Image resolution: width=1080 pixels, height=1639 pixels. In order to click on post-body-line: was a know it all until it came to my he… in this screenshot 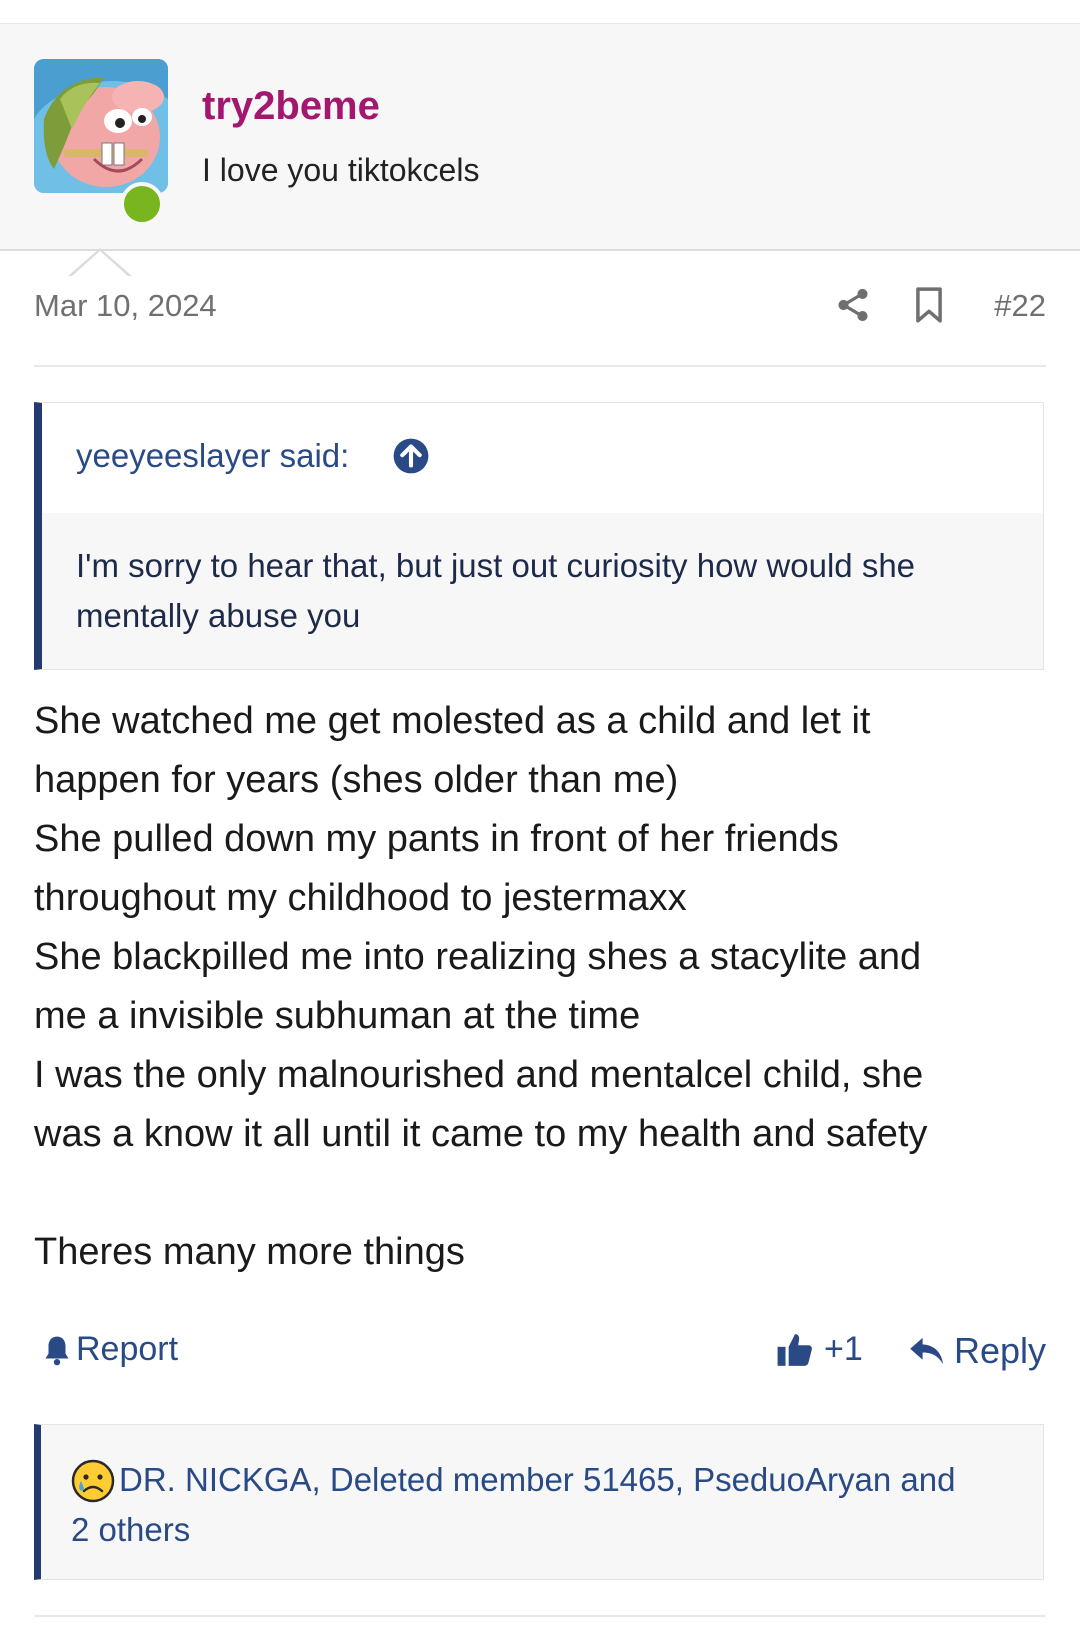, I will do `click(481, 1134)`.